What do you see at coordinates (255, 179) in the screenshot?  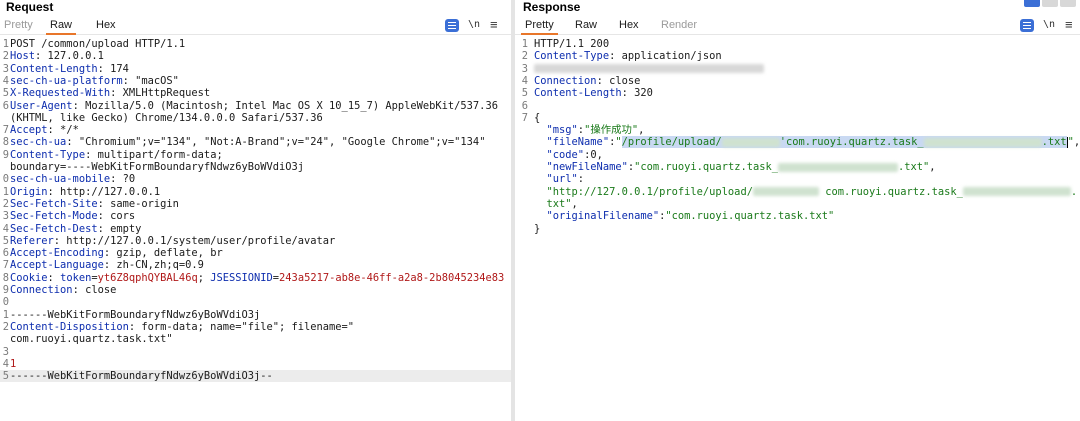 I see `code-line: 0 sec-ch-ua-mobile: ?0` at bounding box center [255, 179].